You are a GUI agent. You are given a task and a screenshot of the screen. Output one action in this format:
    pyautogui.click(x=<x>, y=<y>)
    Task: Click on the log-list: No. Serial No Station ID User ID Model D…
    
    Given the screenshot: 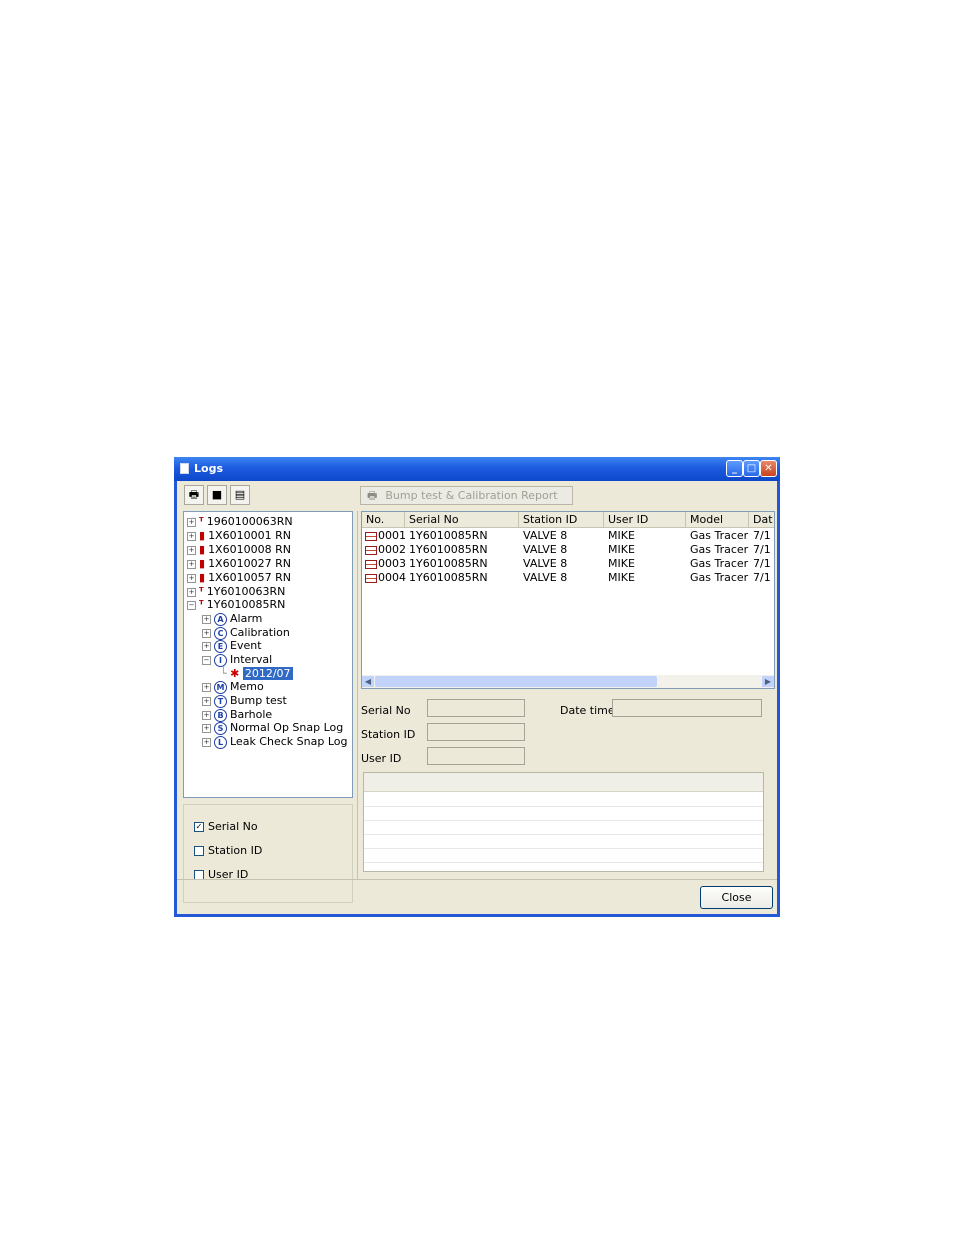 What is the action you would take?
    pyautogui.click(x=568, y=600)
    